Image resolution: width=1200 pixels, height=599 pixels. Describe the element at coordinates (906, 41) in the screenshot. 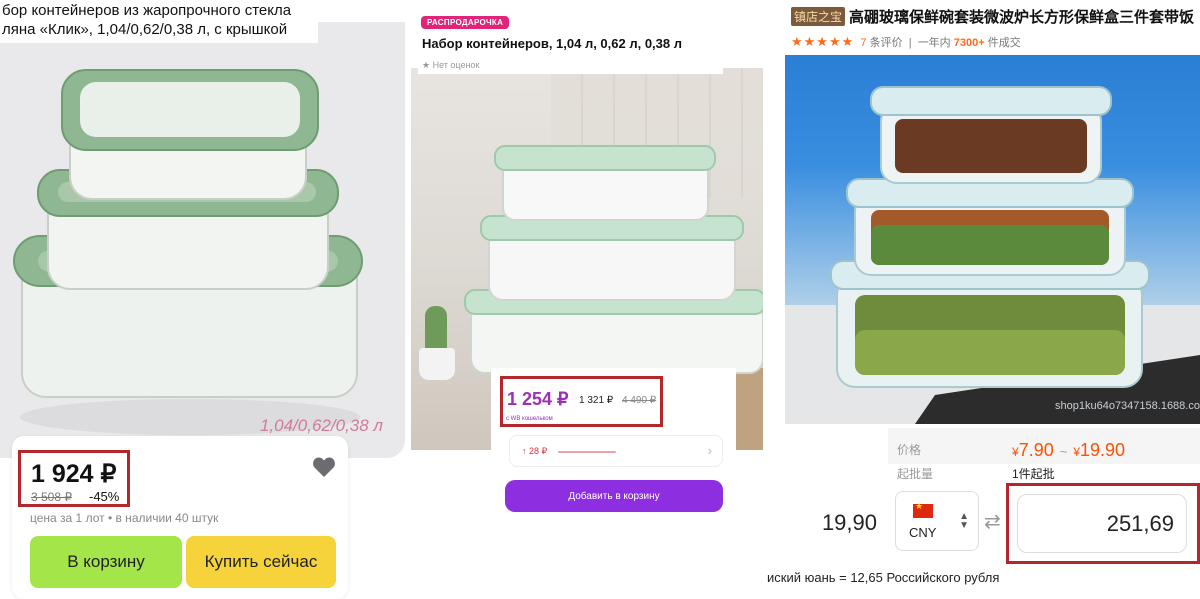

I see `stats-line: ★★★★★ 7 条评价 | 一年内 7300+ 件成交` at that location.